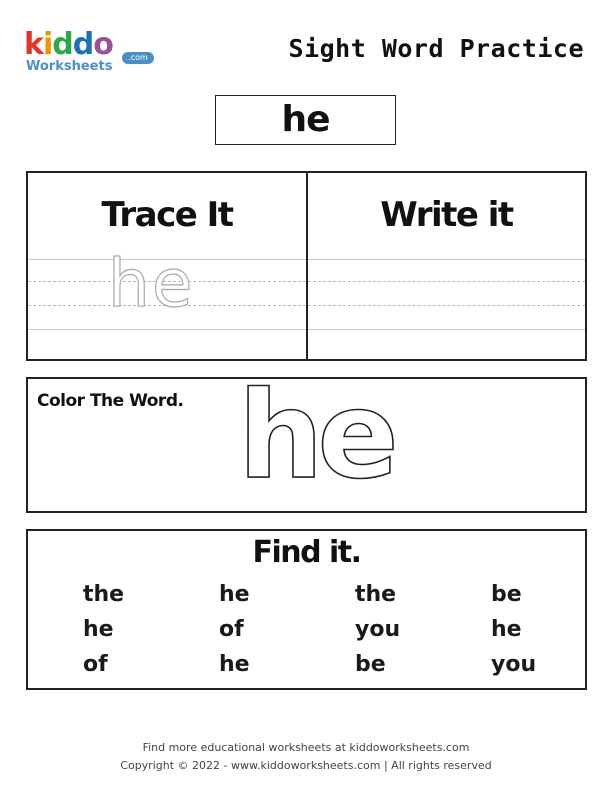  What do you see at coordinates (446, 281) in the screenshot?
I see `write-mid-line` at bounding box center [446, 281].